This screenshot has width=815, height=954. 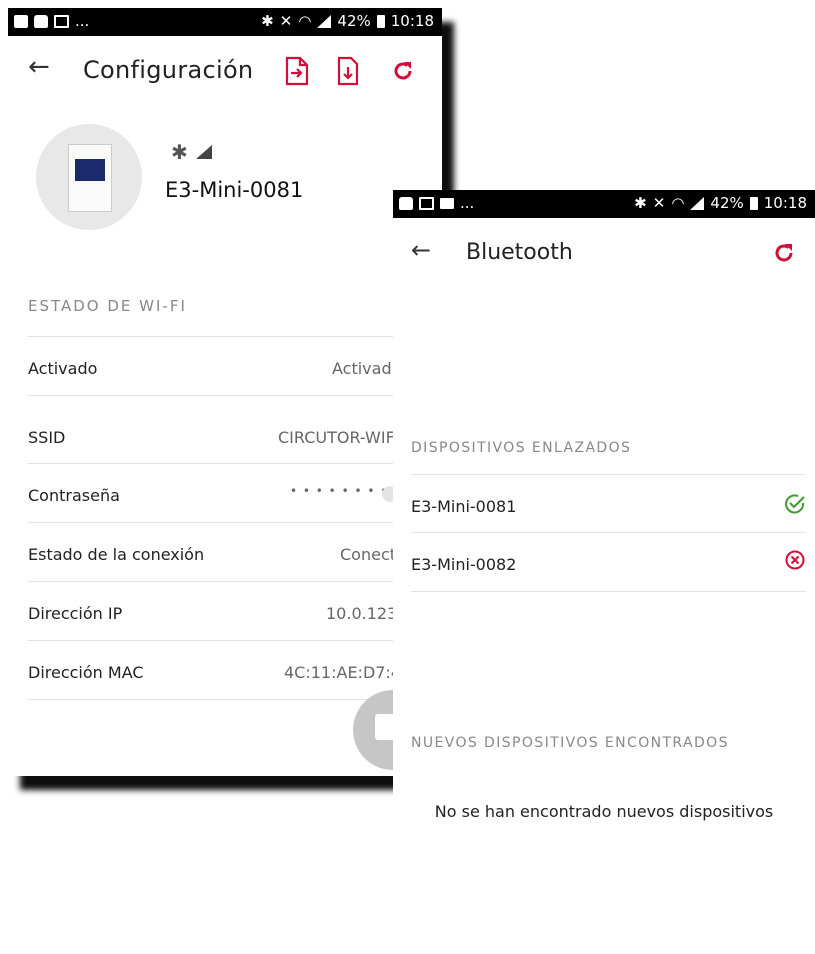 I want to click on row-label: Contraseña, so click(x=74, y=495).